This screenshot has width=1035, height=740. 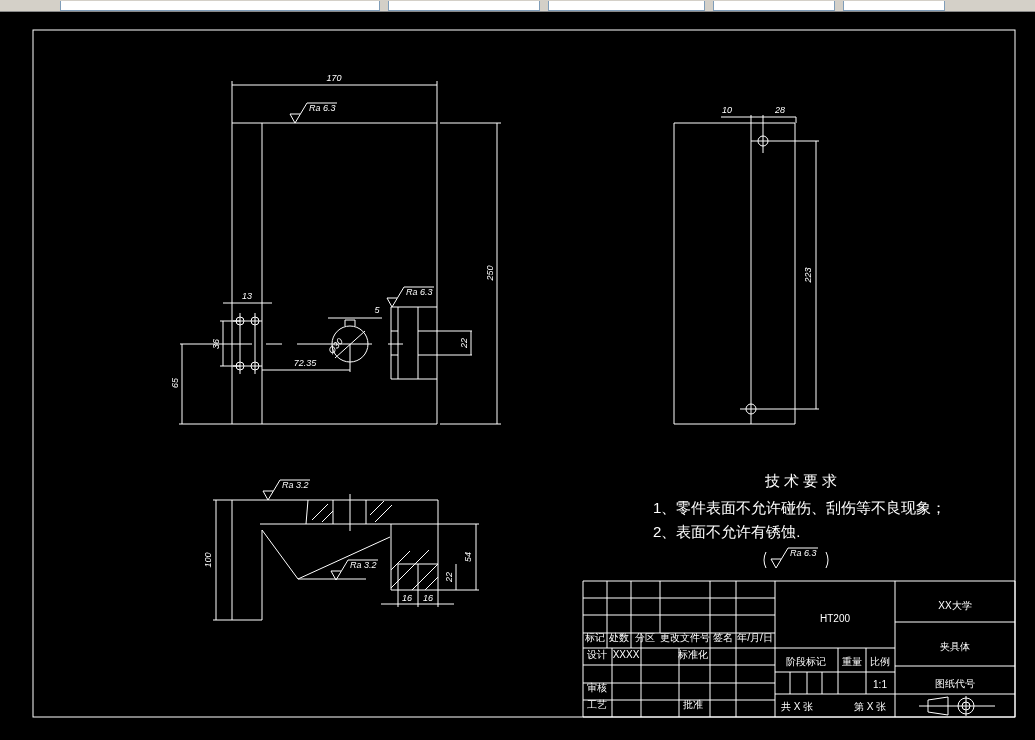 I want to click on dimension-label: 28, so click(x=780, y=110).